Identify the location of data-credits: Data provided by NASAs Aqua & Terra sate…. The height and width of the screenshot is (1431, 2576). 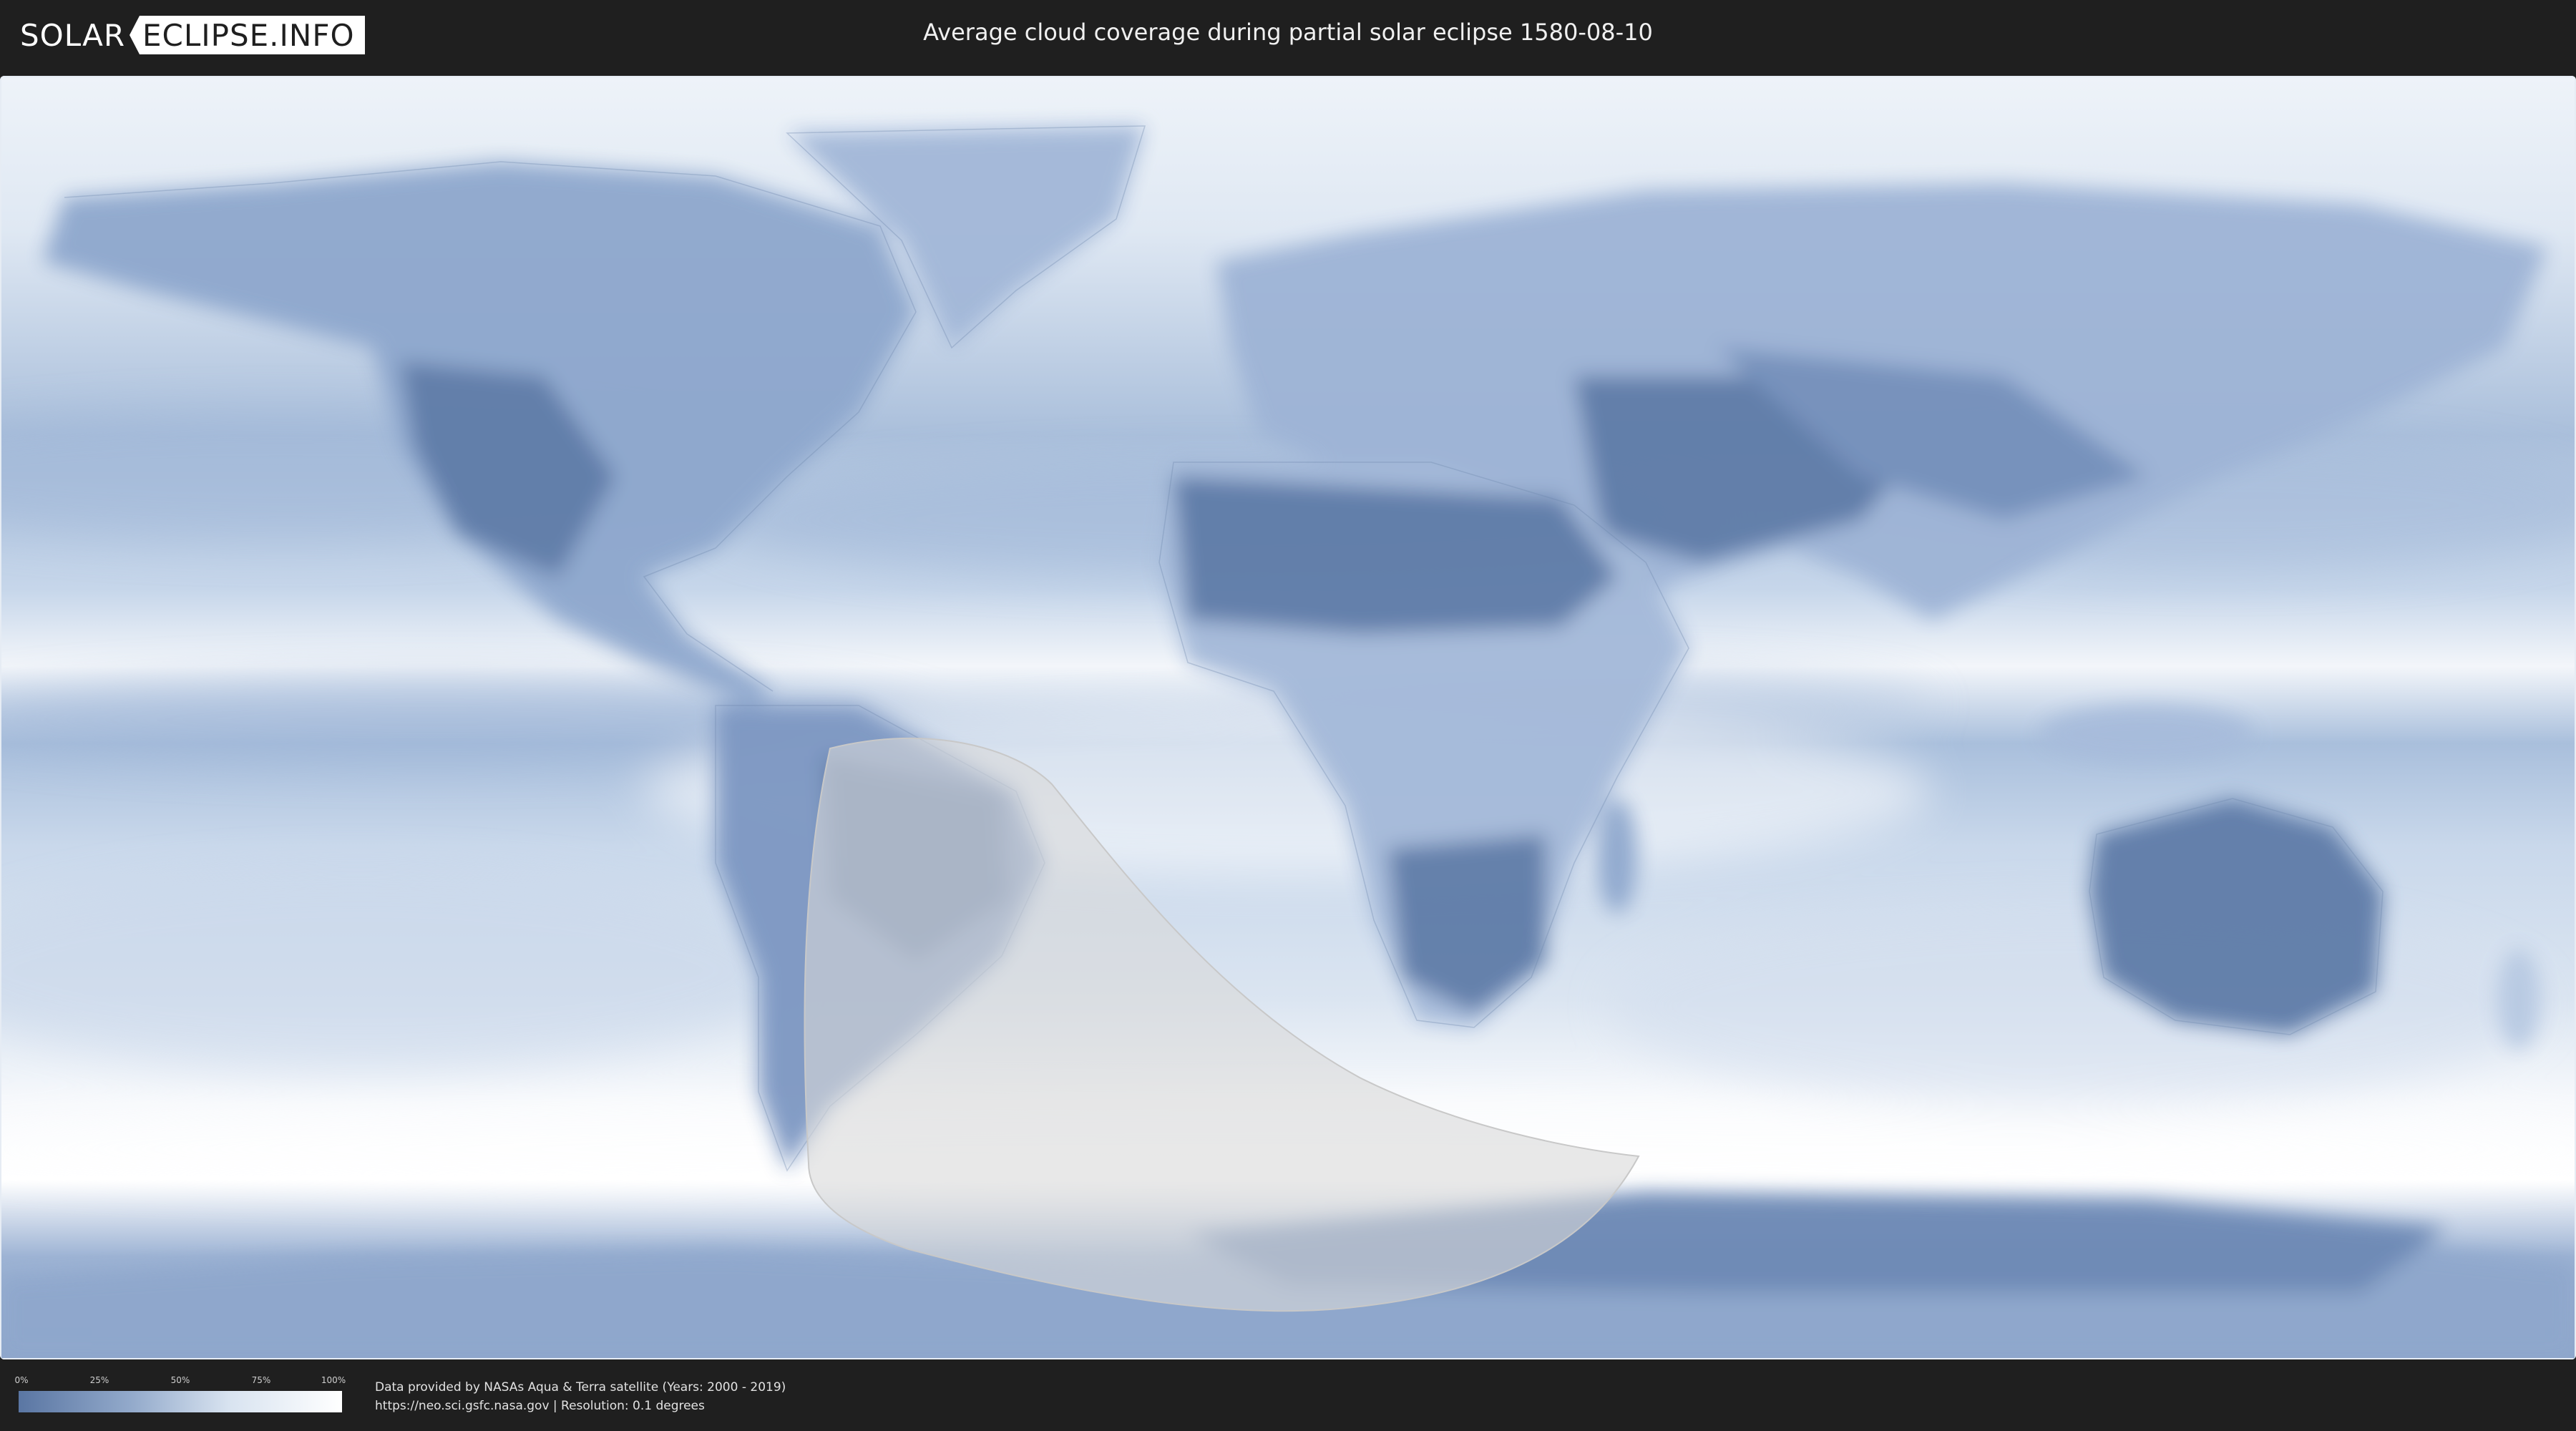
(580, 1396).